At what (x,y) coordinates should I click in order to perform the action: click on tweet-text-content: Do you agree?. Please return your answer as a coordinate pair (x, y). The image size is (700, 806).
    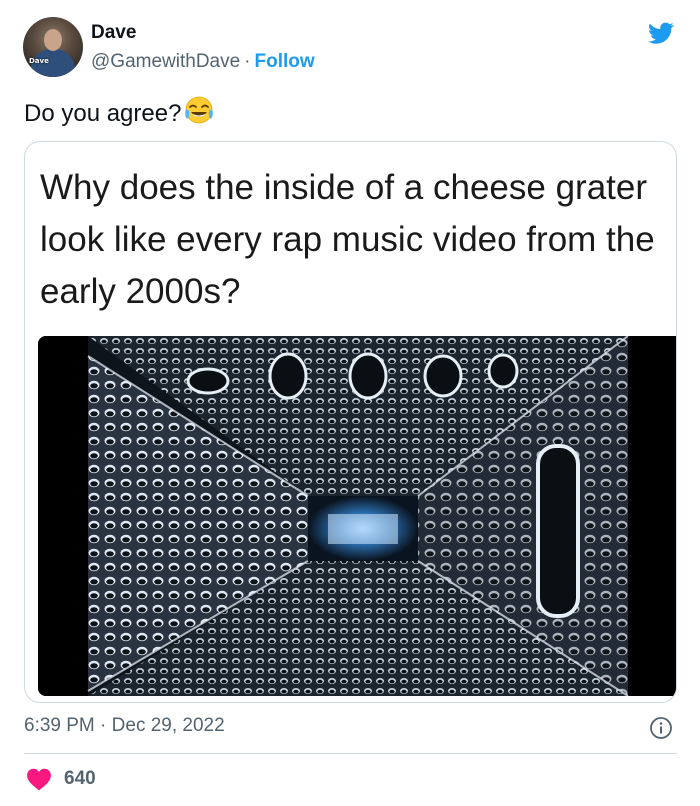
    Looking at the image, I should click on (103, 113).